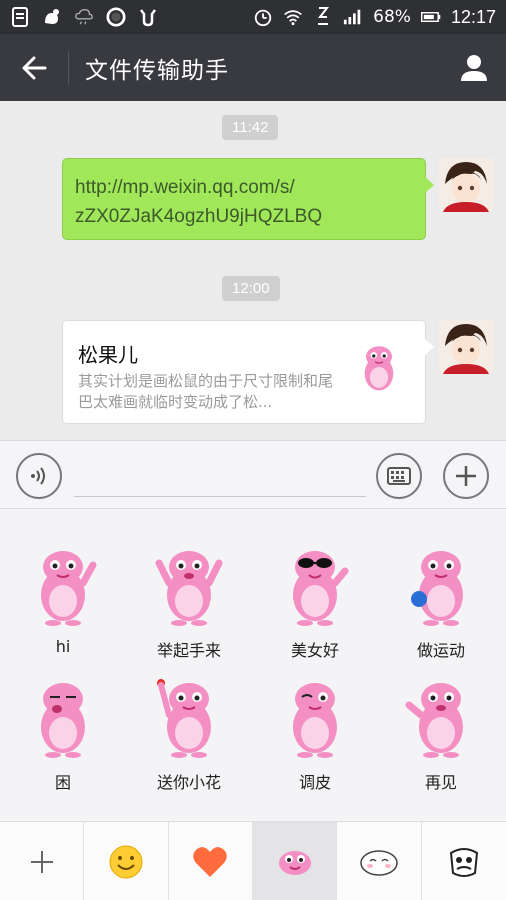 This screenshot has width=506, height=900. I want to click on emoji-tab-bar, so click(253, 860).